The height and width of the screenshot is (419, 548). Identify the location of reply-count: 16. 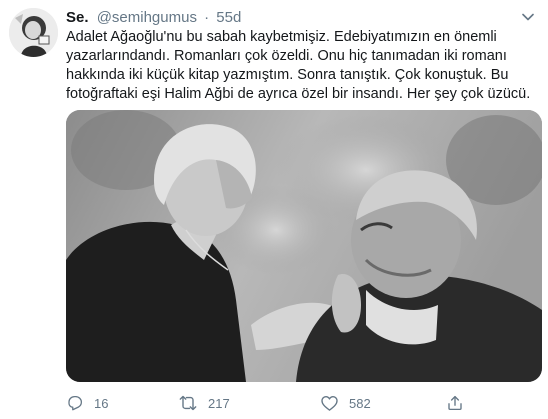
(101, 403).